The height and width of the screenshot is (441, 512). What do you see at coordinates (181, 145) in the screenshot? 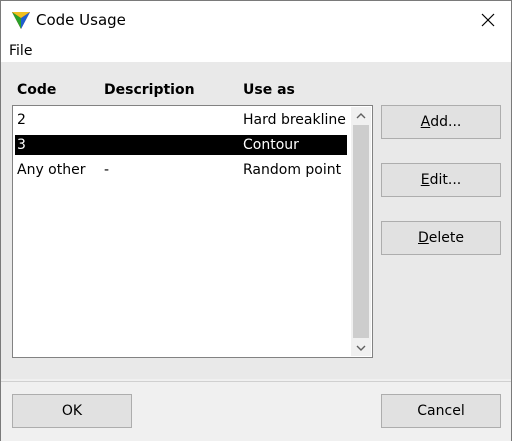
I see `table-row-selected: 3 Contour` at bounding box center [181, 145].